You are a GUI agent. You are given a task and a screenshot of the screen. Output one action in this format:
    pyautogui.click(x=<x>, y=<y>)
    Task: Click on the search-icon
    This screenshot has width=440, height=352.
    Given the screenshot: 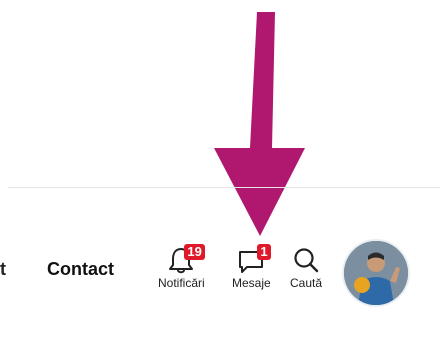 What is the action you would take?
    pyautogui.click(x=306, y=260)
    